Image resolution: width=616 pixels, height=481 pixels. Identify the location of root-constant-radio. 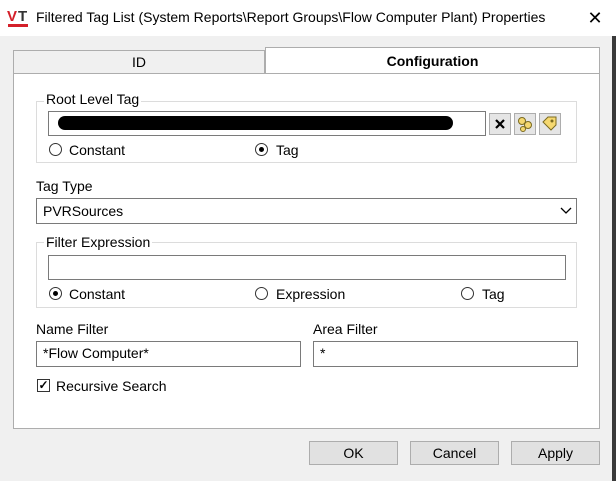
(55, 149).